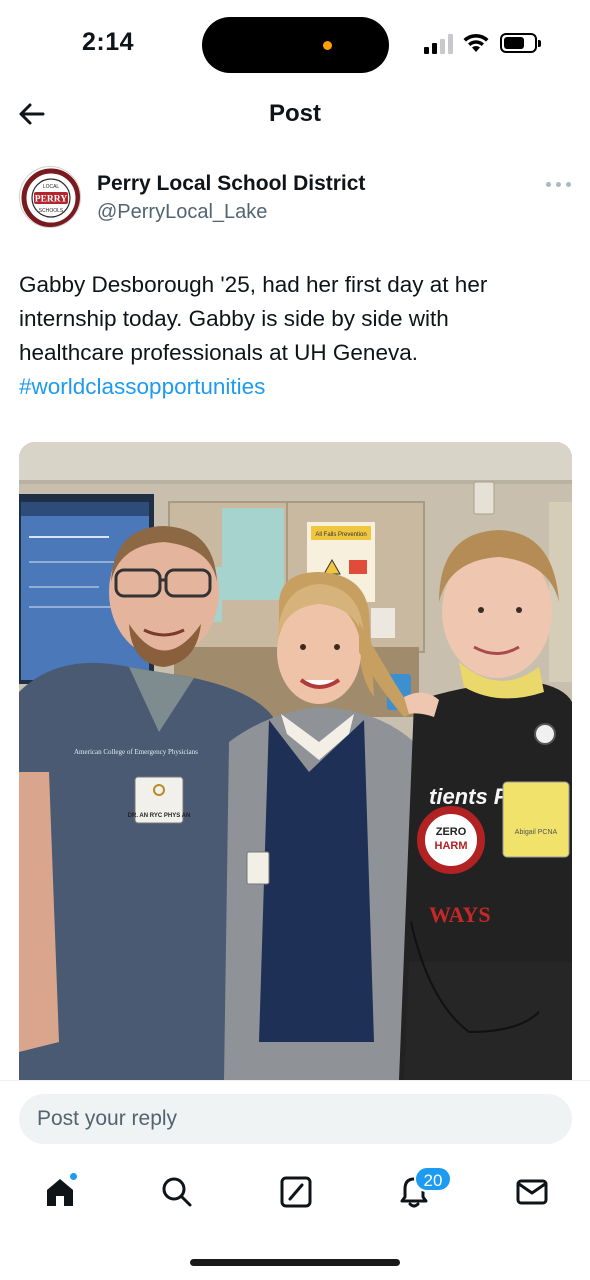  Describe the element at coordinates (182, 212) in the screenshot. I see `author-handle: @PerryLocal_Lake` at that location.